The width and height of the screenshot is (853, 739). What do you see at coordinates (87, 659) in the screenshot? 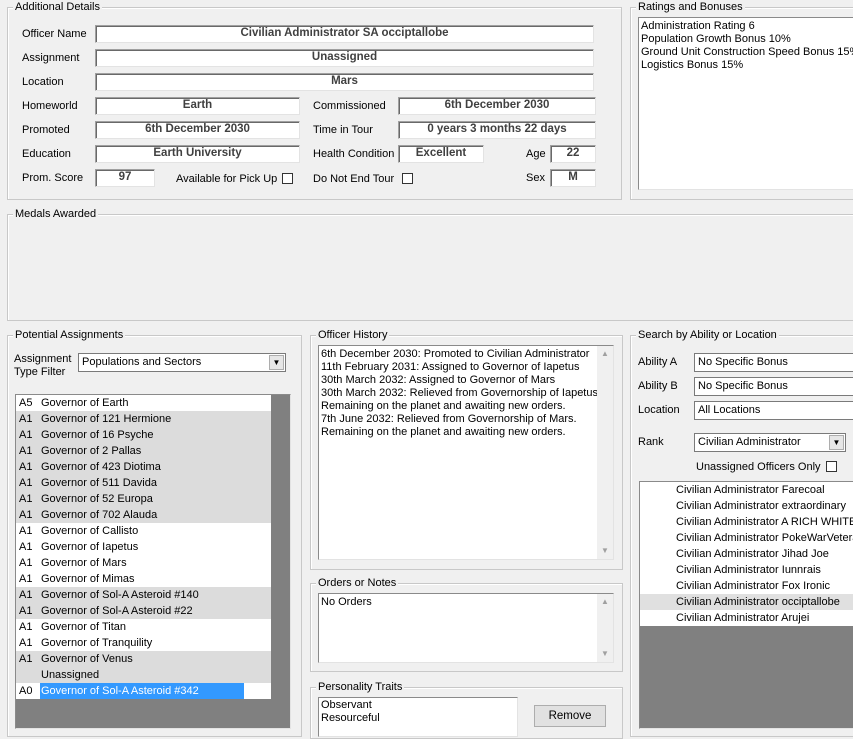
I see `assignment-name: Governor of Venus` at bounding box center [87, 659].